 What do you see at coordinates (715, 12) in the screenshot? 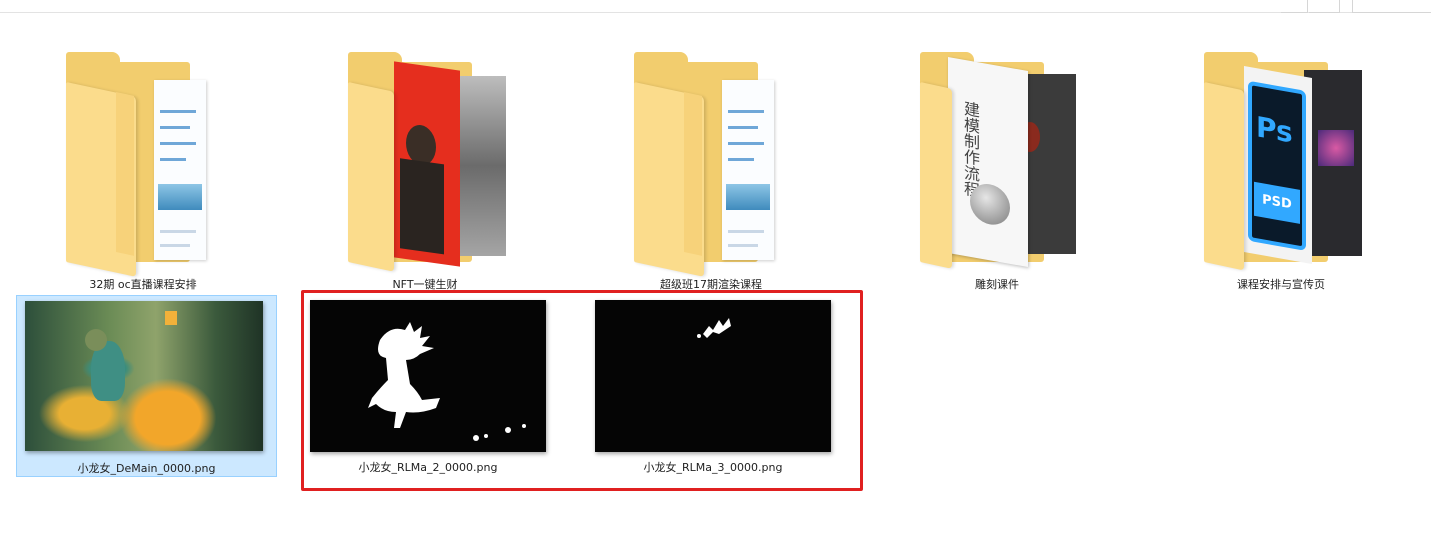
I see `toolbar-divider` at bounding box center [715, 12].